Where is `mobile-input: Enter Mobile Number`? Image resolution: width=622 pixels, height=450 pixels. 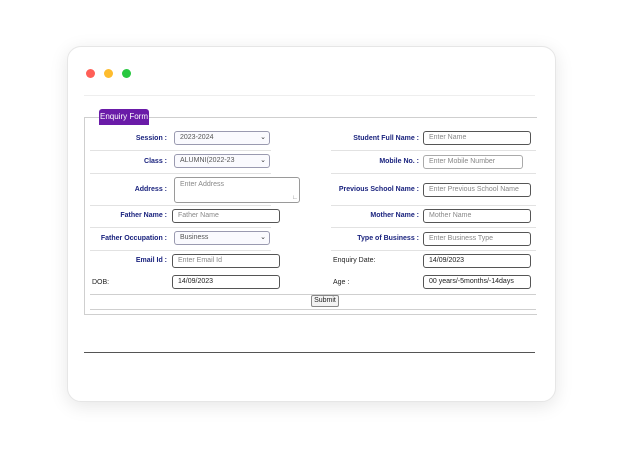 mobile-input: Enter Mobile Number is located at coordinates (473, 162).